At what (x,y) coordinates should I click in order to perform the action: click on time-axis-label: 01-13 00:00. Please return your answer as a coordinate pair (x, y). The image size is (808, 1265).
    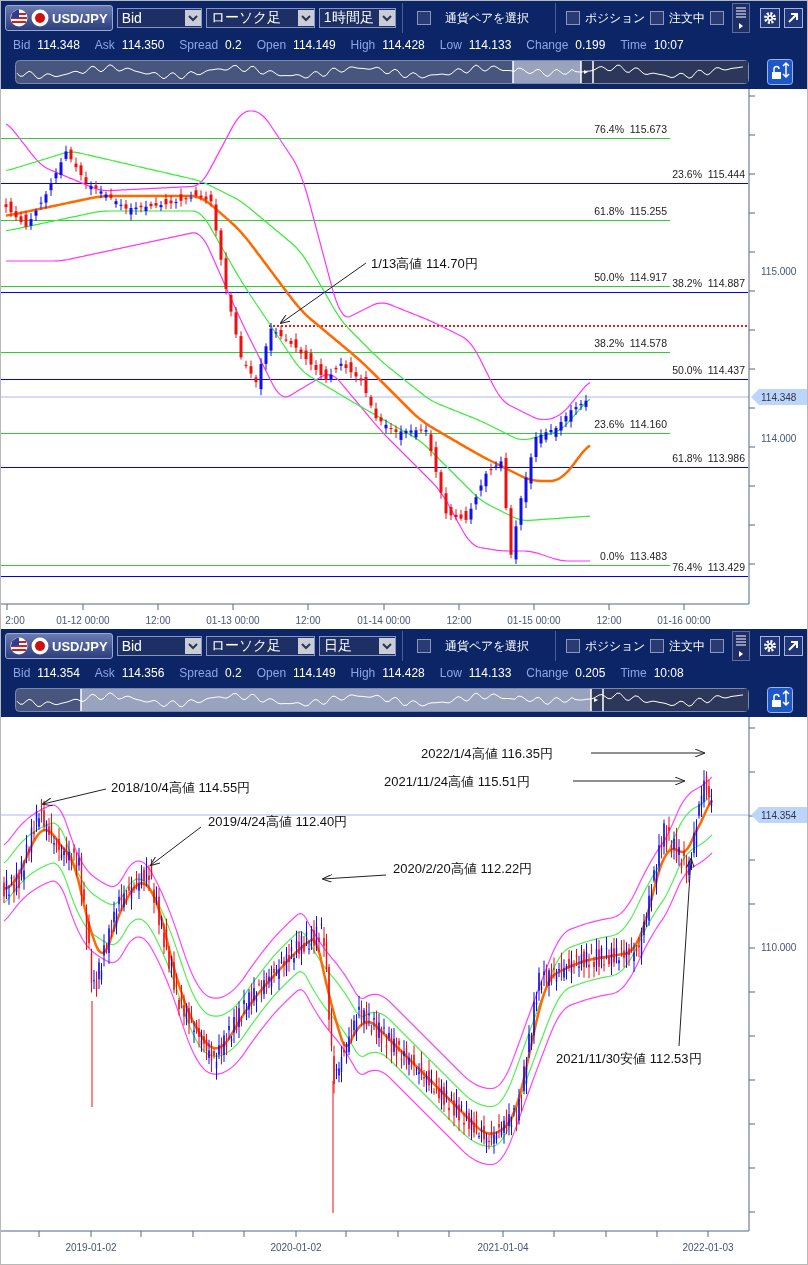
    Looking at the image, I should click on (233, 620).